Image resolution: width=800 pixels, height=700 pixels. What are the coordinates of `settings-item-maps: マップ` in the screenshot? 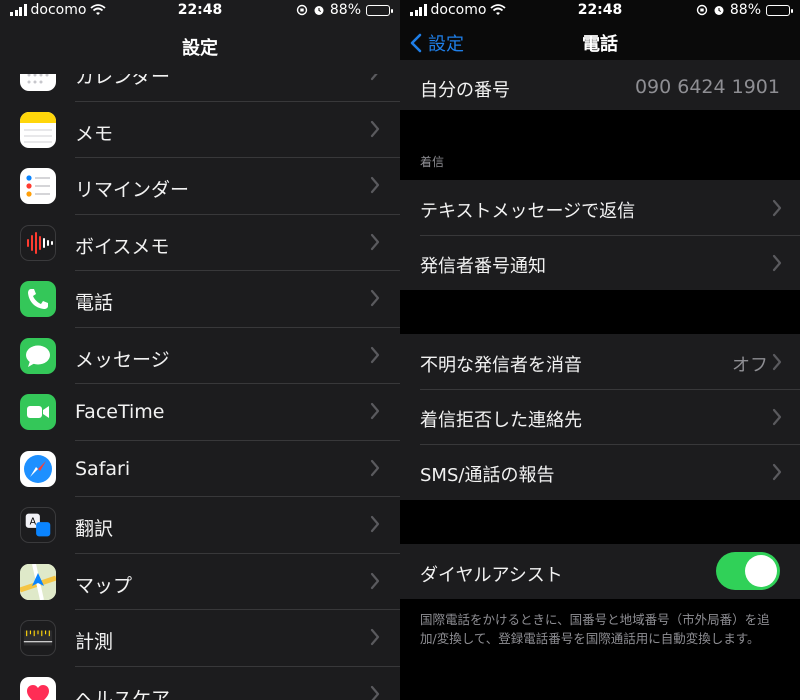 It's located at (200, 582).